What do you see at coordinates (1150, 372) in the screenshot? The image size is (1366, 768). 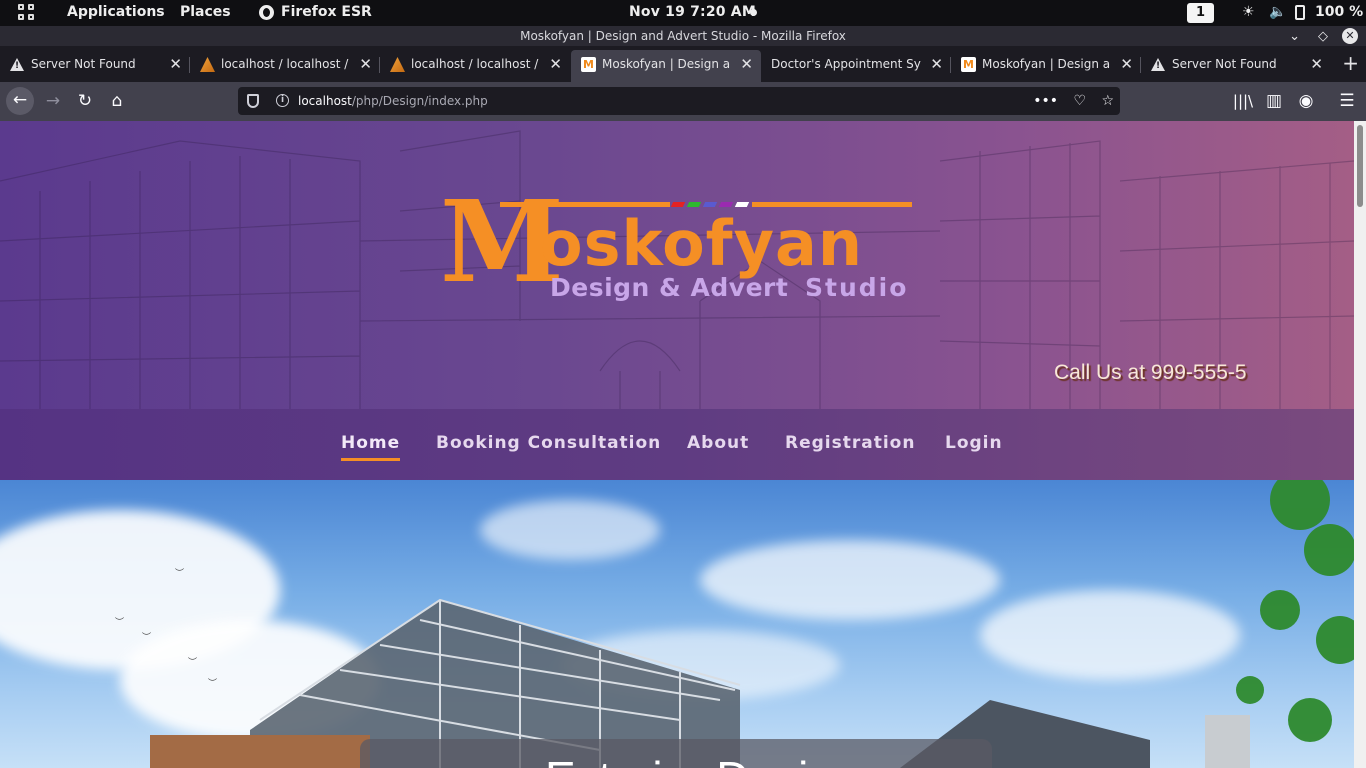 I see `call-us-text: Call Us at 999-555-5` at bounding box center [1150, 372].